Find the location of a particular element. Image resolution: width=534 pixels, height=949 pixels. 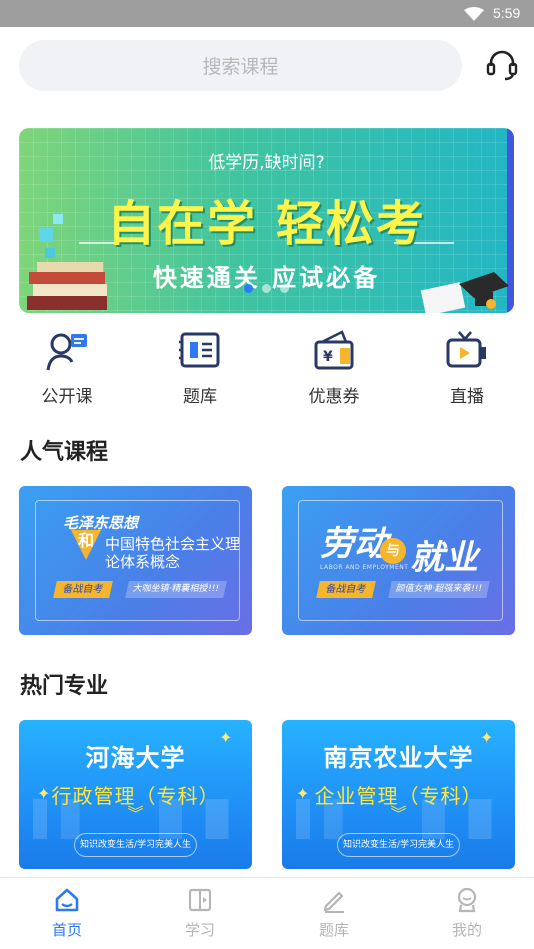

carousel-indicator is located at coordinates (266, 288).